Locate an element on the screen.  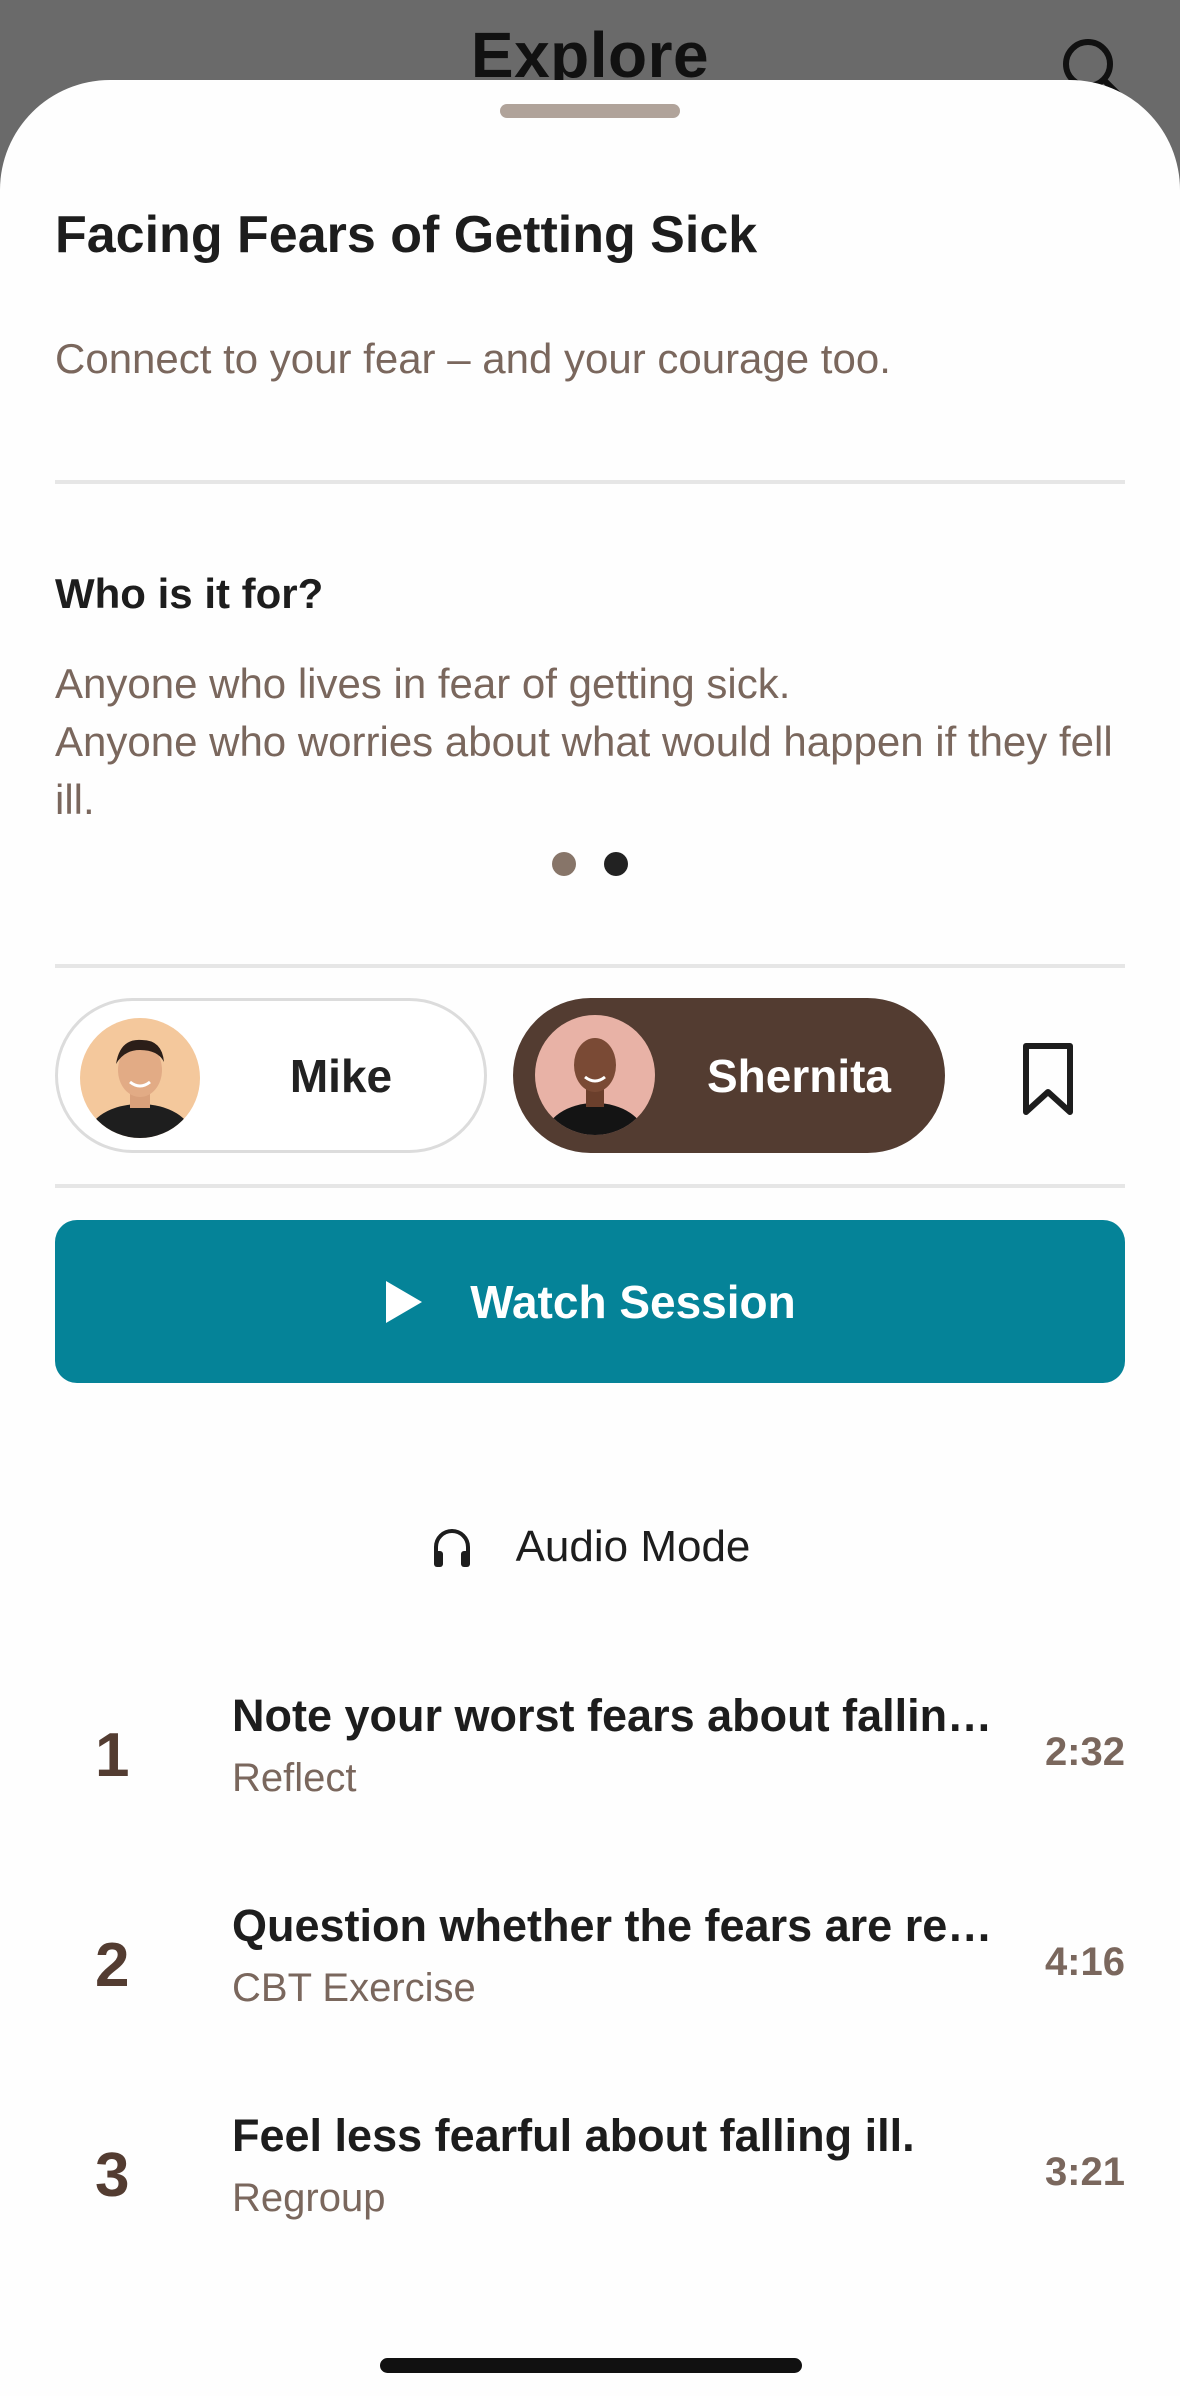
who-heading: Who is it for? is located at coordinates (189, 593).